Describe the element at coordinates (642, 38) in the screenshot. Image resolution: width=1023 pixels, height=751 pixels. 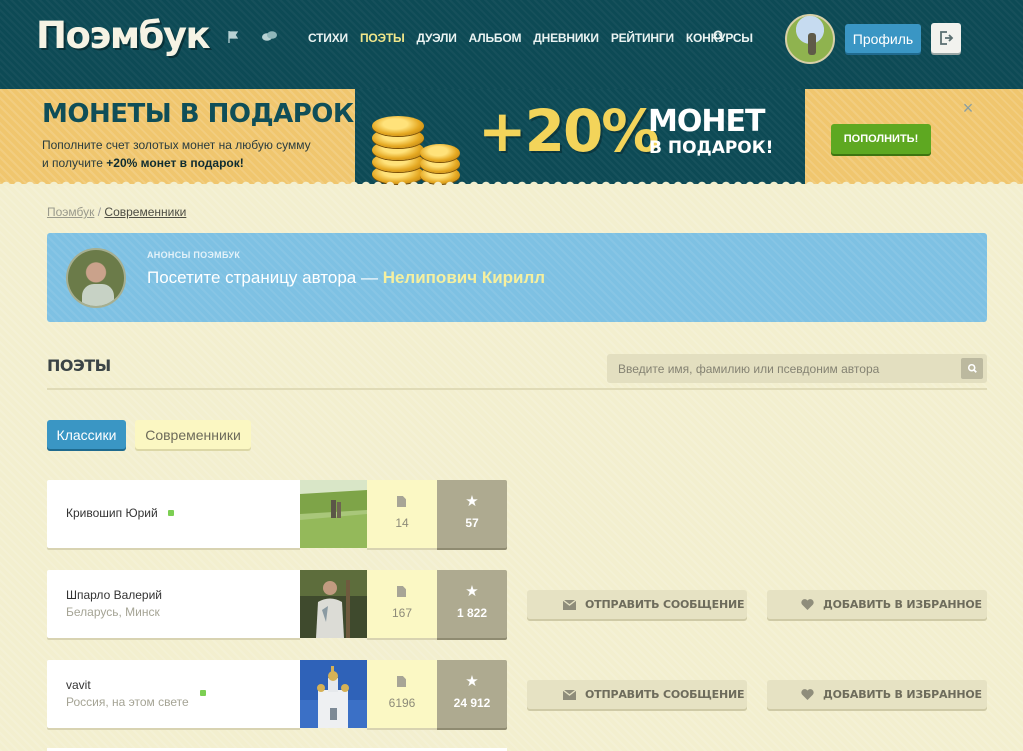
I see `nav-ratings: РЕЙТИНГИ` at that location.